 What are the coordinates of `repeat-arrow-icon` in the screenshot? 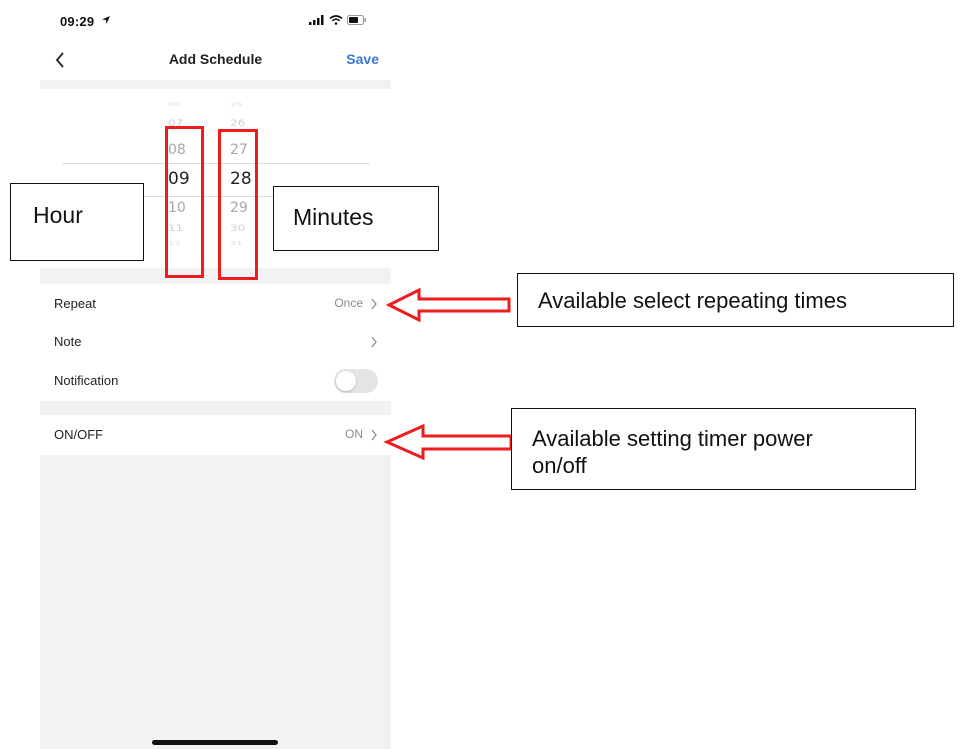 It's located at (448, 305).